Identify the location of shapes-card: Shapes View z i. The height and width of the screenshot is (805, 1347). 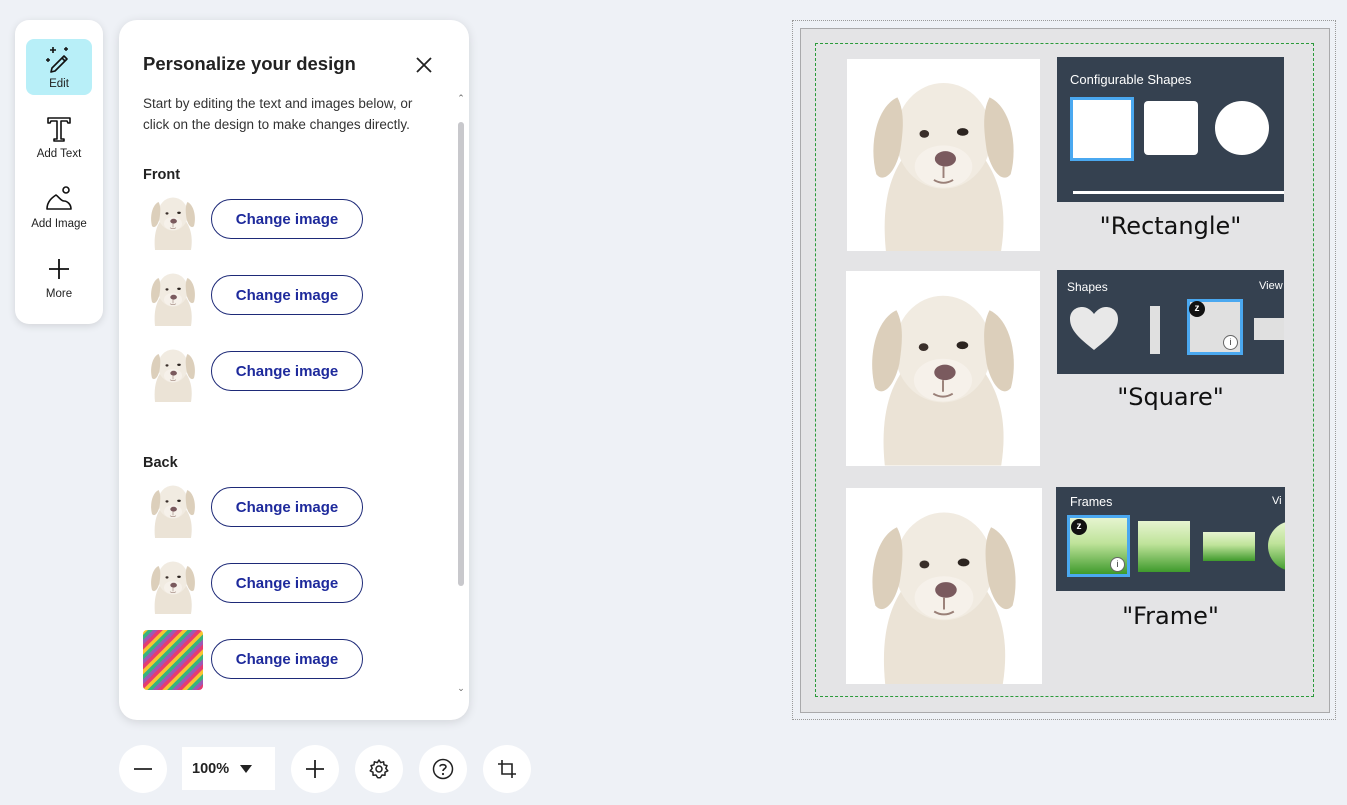
(1170, 322).